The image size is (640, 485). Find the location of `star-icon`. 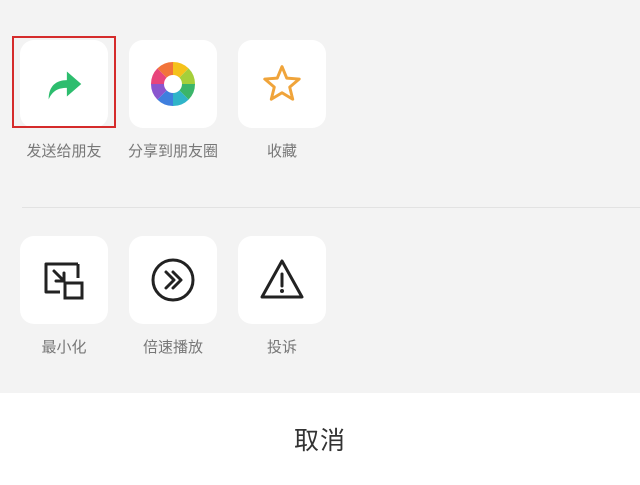

star-icon is located at coordinates (282, 84).